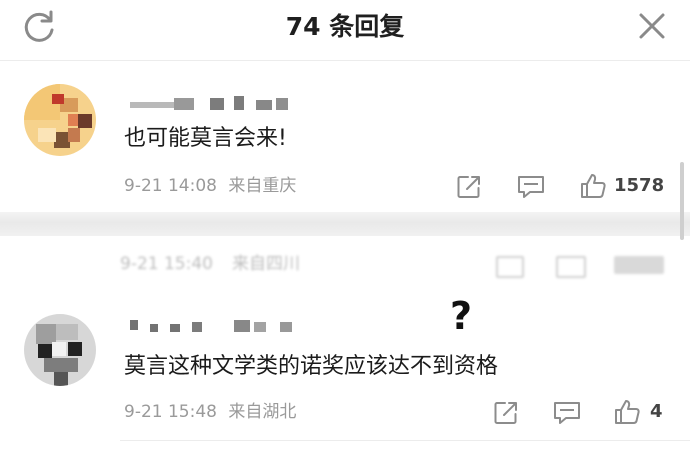 This screenshot has height=459, width=690. I want to click on comment-meta: 9-21 14:08 来自重庆, so click(210, 186).